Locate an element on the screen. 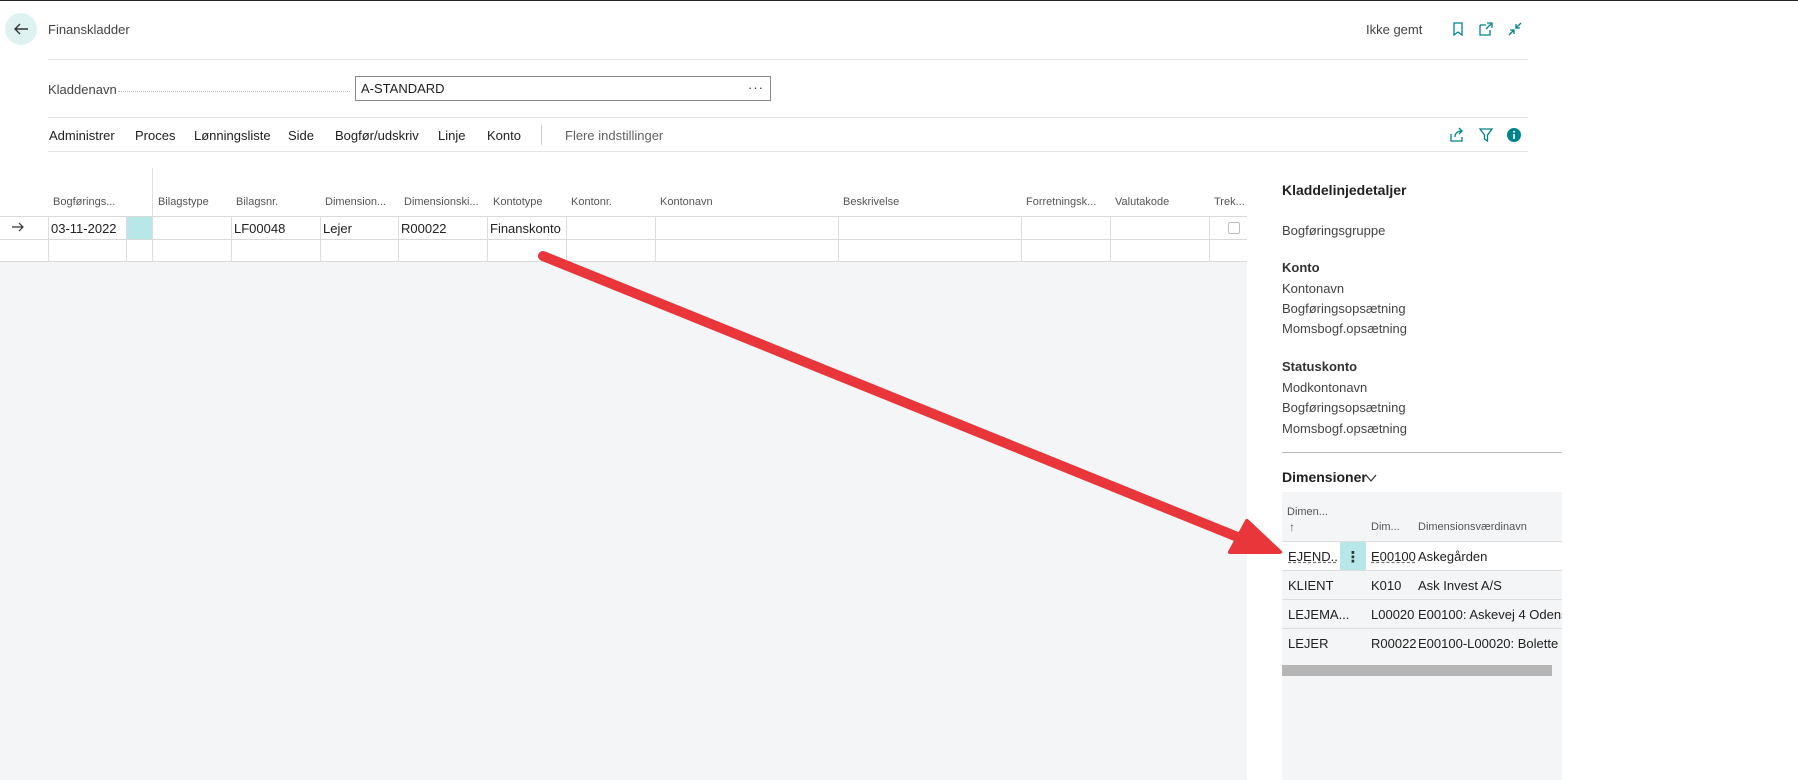  row-indicator-arrow-icon is located at coordinates (18, 228).